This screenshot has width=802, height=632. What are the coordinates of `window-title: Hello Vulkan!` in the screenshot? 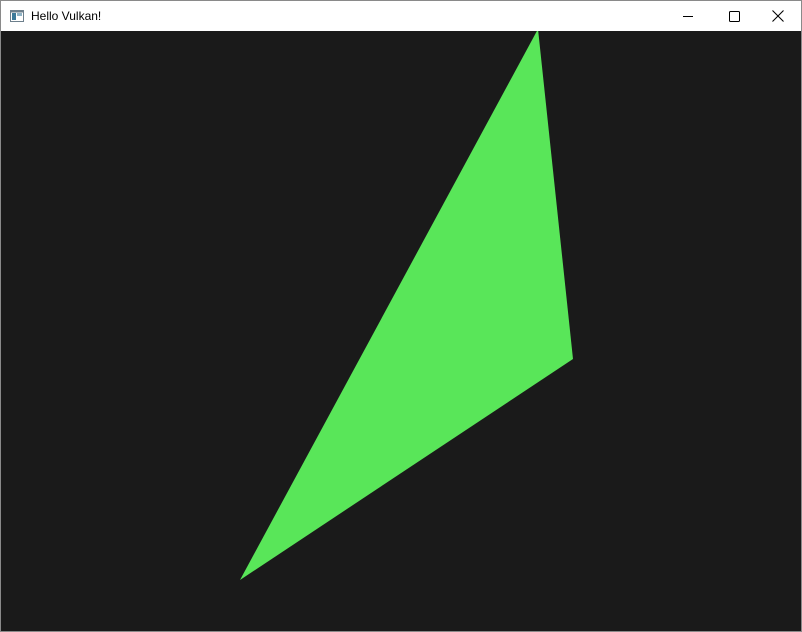 It's located at (66, 16).